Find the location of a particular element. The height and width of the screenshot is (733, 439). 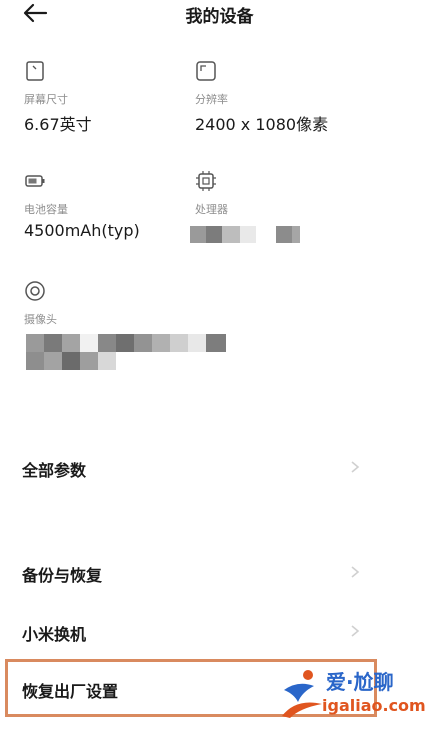

watermark: 爱·尬聊 igaliao.com is located at coordinates (357, 695).